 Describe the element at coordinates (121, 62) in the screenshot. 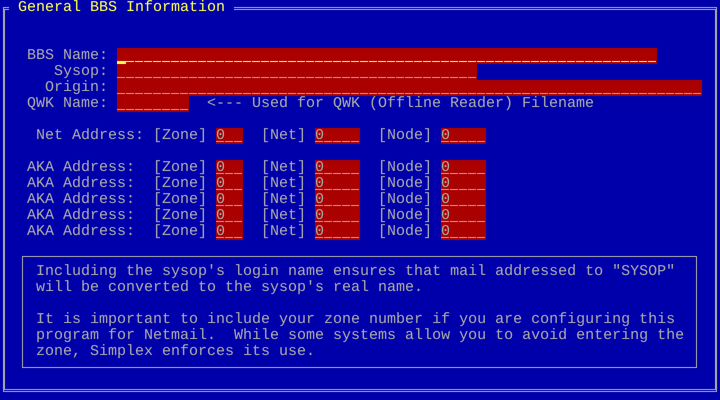

I see `text-cursor` at that location.